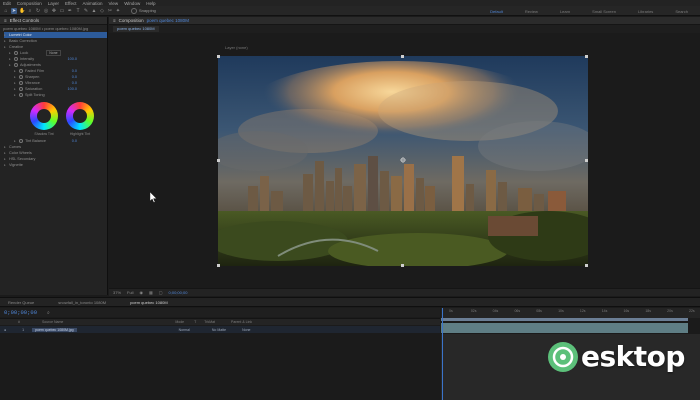 The width and height of the screenshot is (700, 400). What do you see at coordinates (114, 3) in the screenshot?
I see `menu-item-view: View` at bounding box center [114, 3].